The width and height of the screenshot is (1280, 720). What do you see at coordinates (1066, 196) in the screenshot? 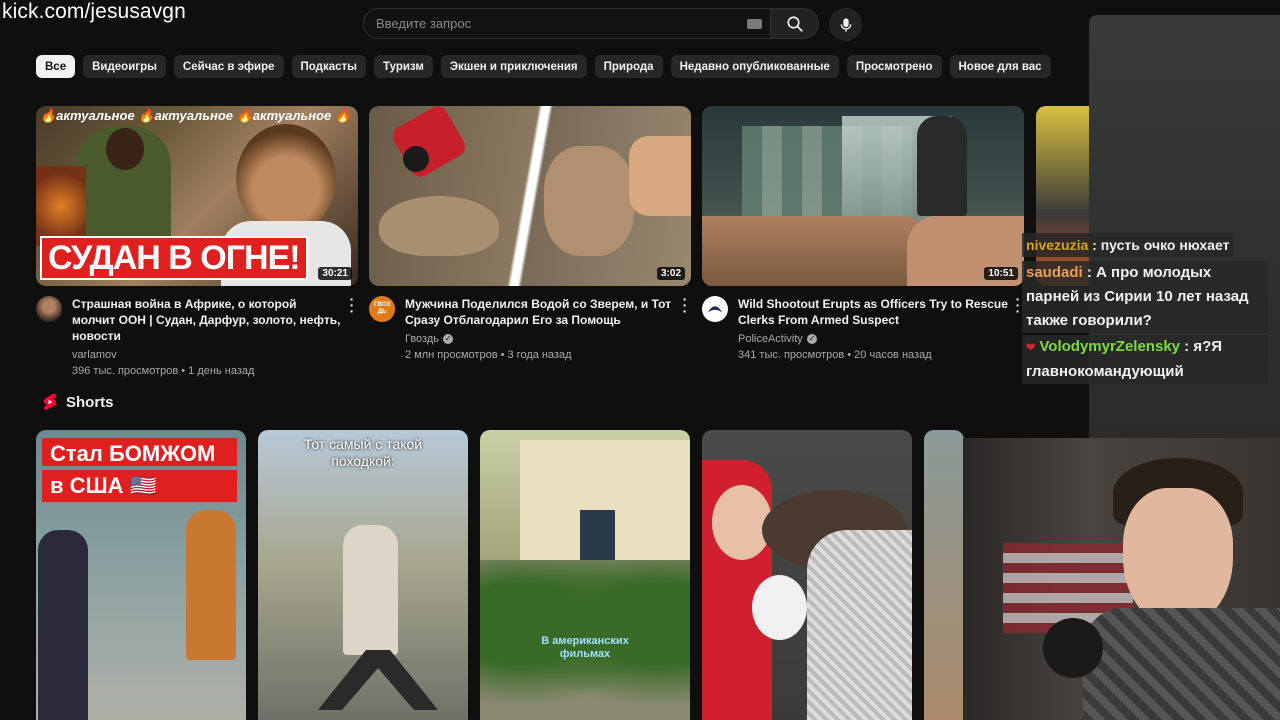
I see `video-thumbnail-partial` at bounding box center [1066, 196].